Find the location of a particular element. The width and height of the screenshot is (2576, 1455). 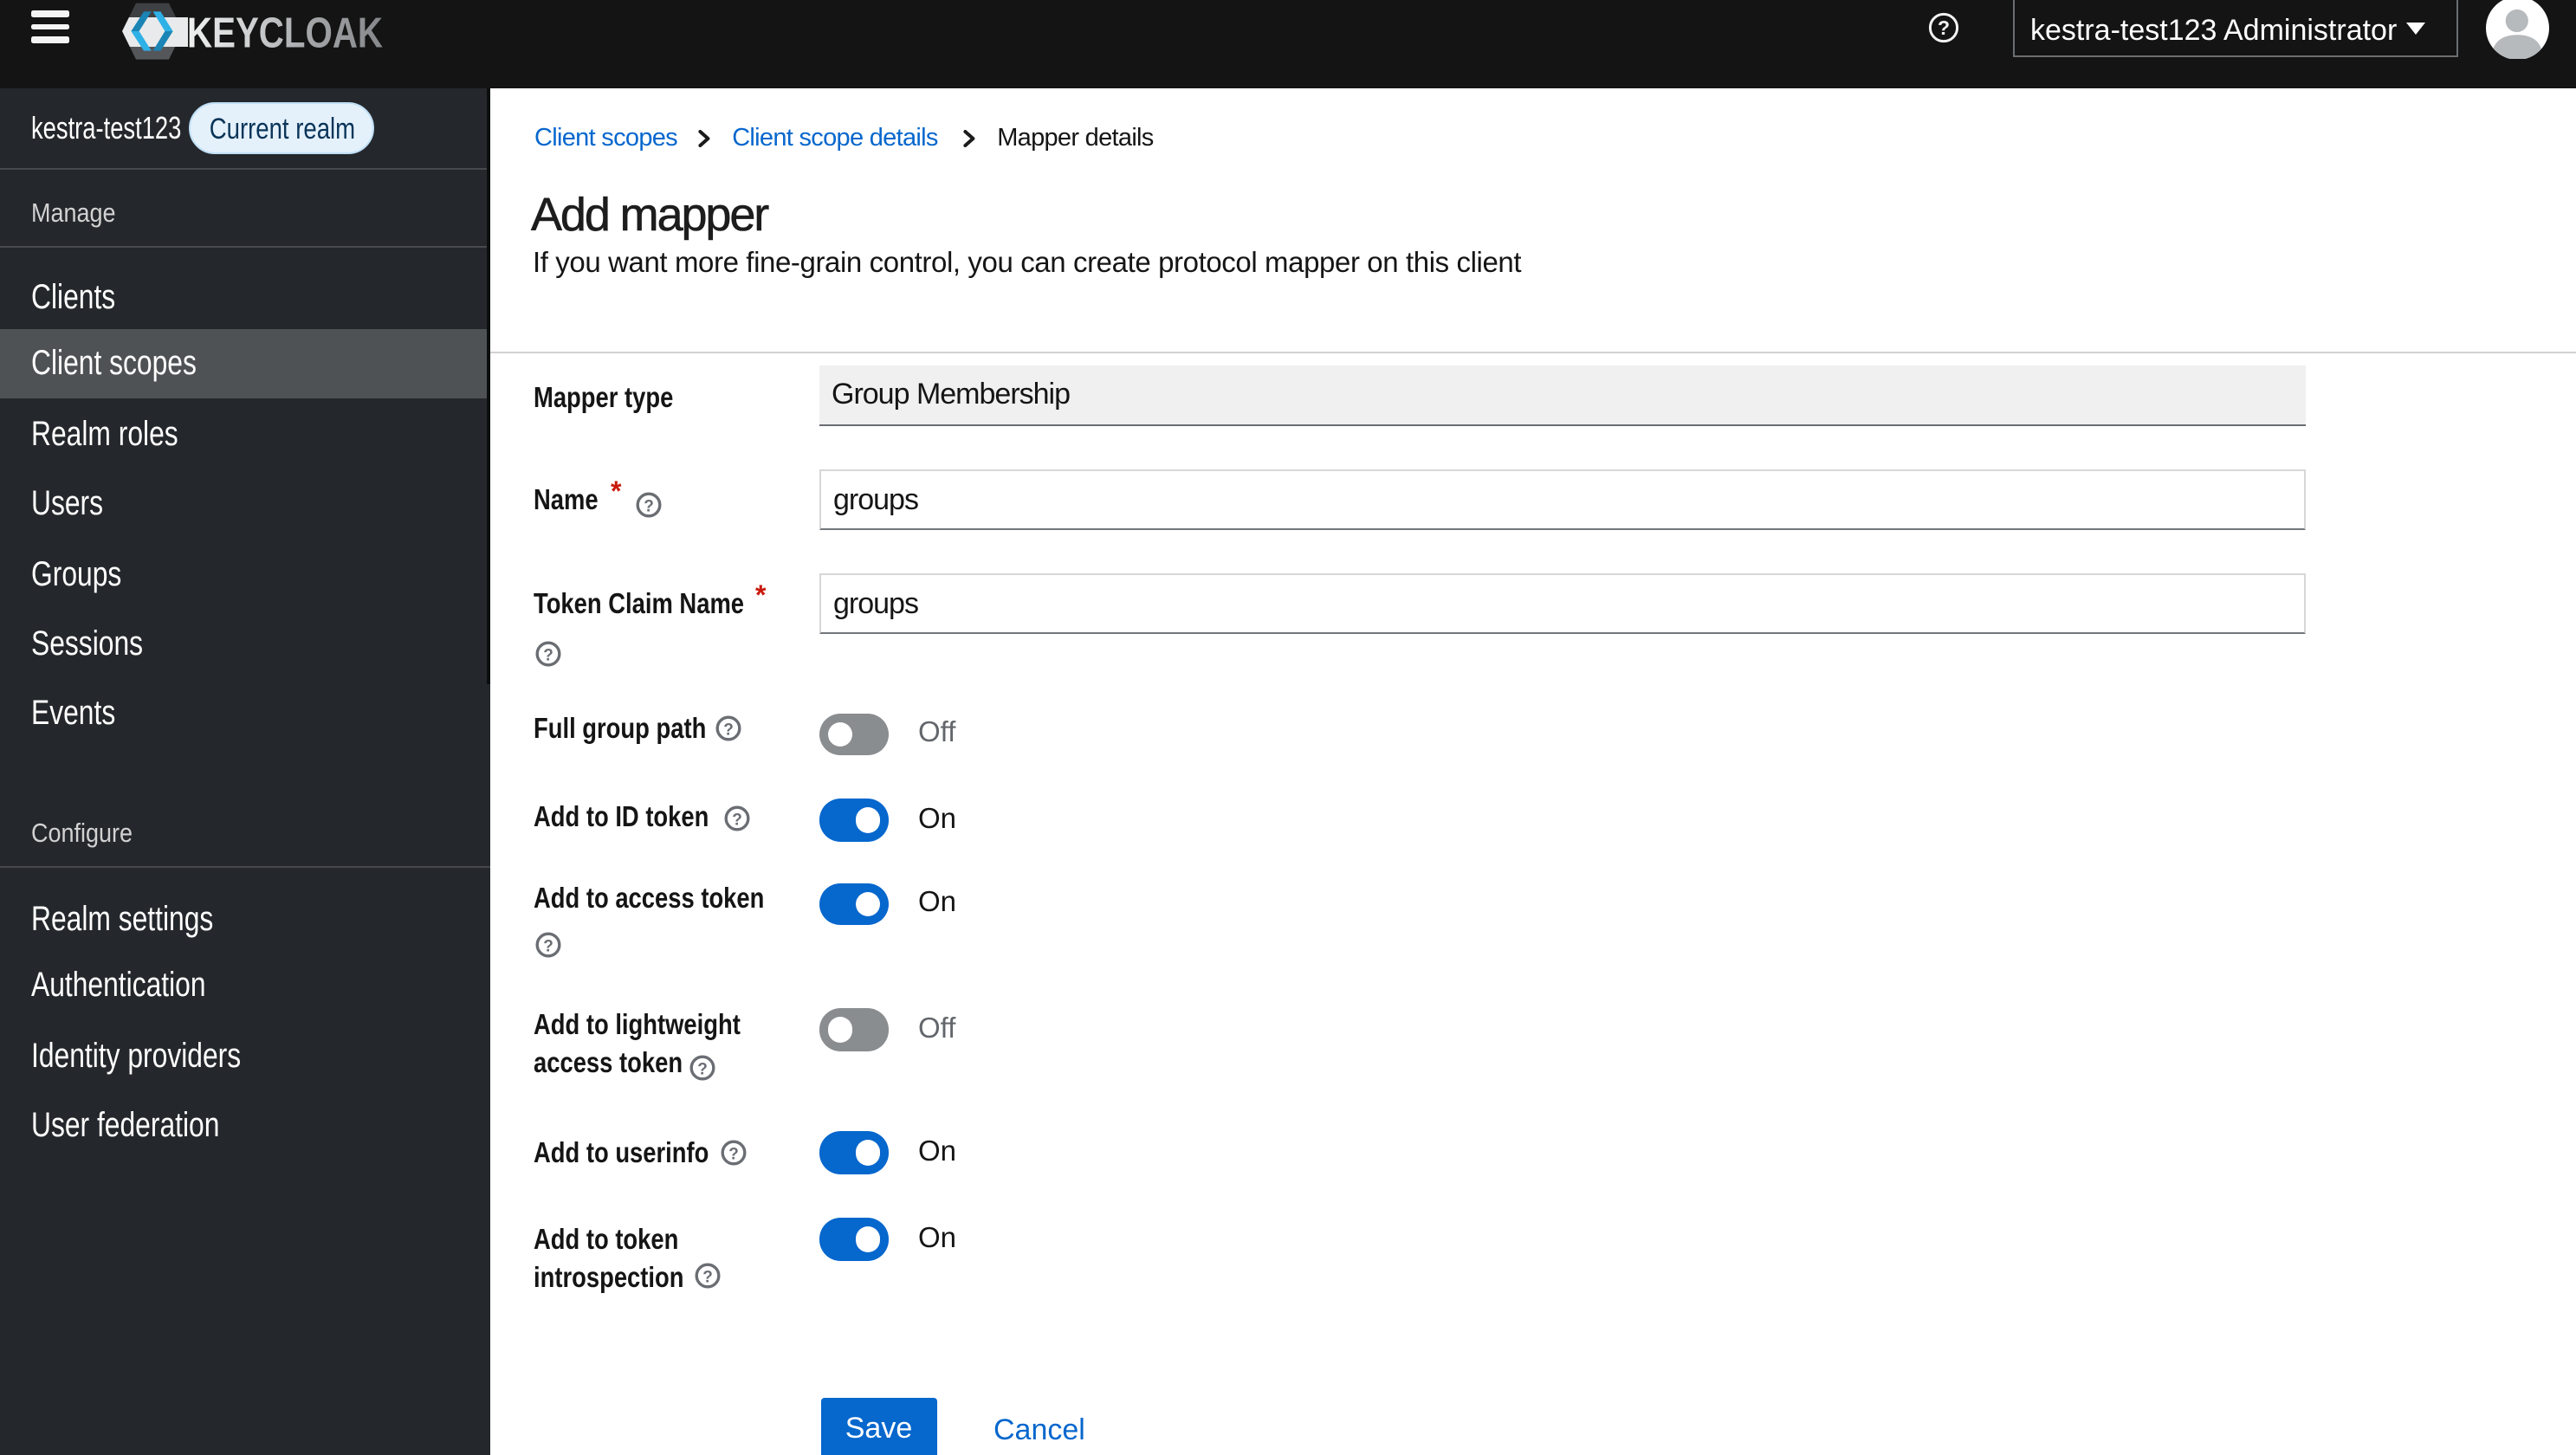

svg-text: KEYCLOAK is located at coordinates (285, 33).